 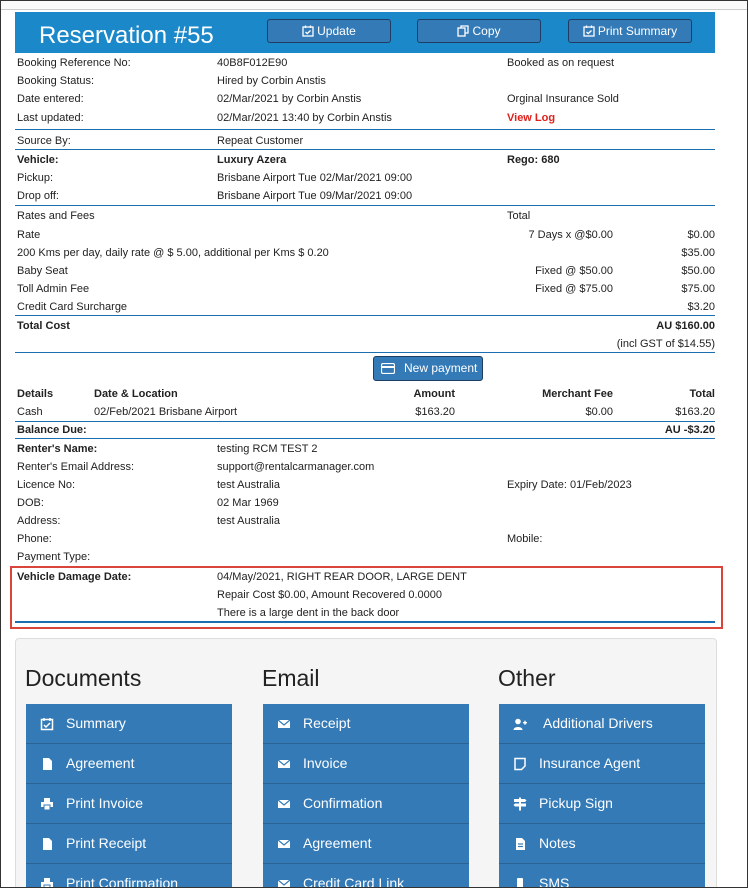 I want to click on mobile-icon, so click(x=520, y=882).